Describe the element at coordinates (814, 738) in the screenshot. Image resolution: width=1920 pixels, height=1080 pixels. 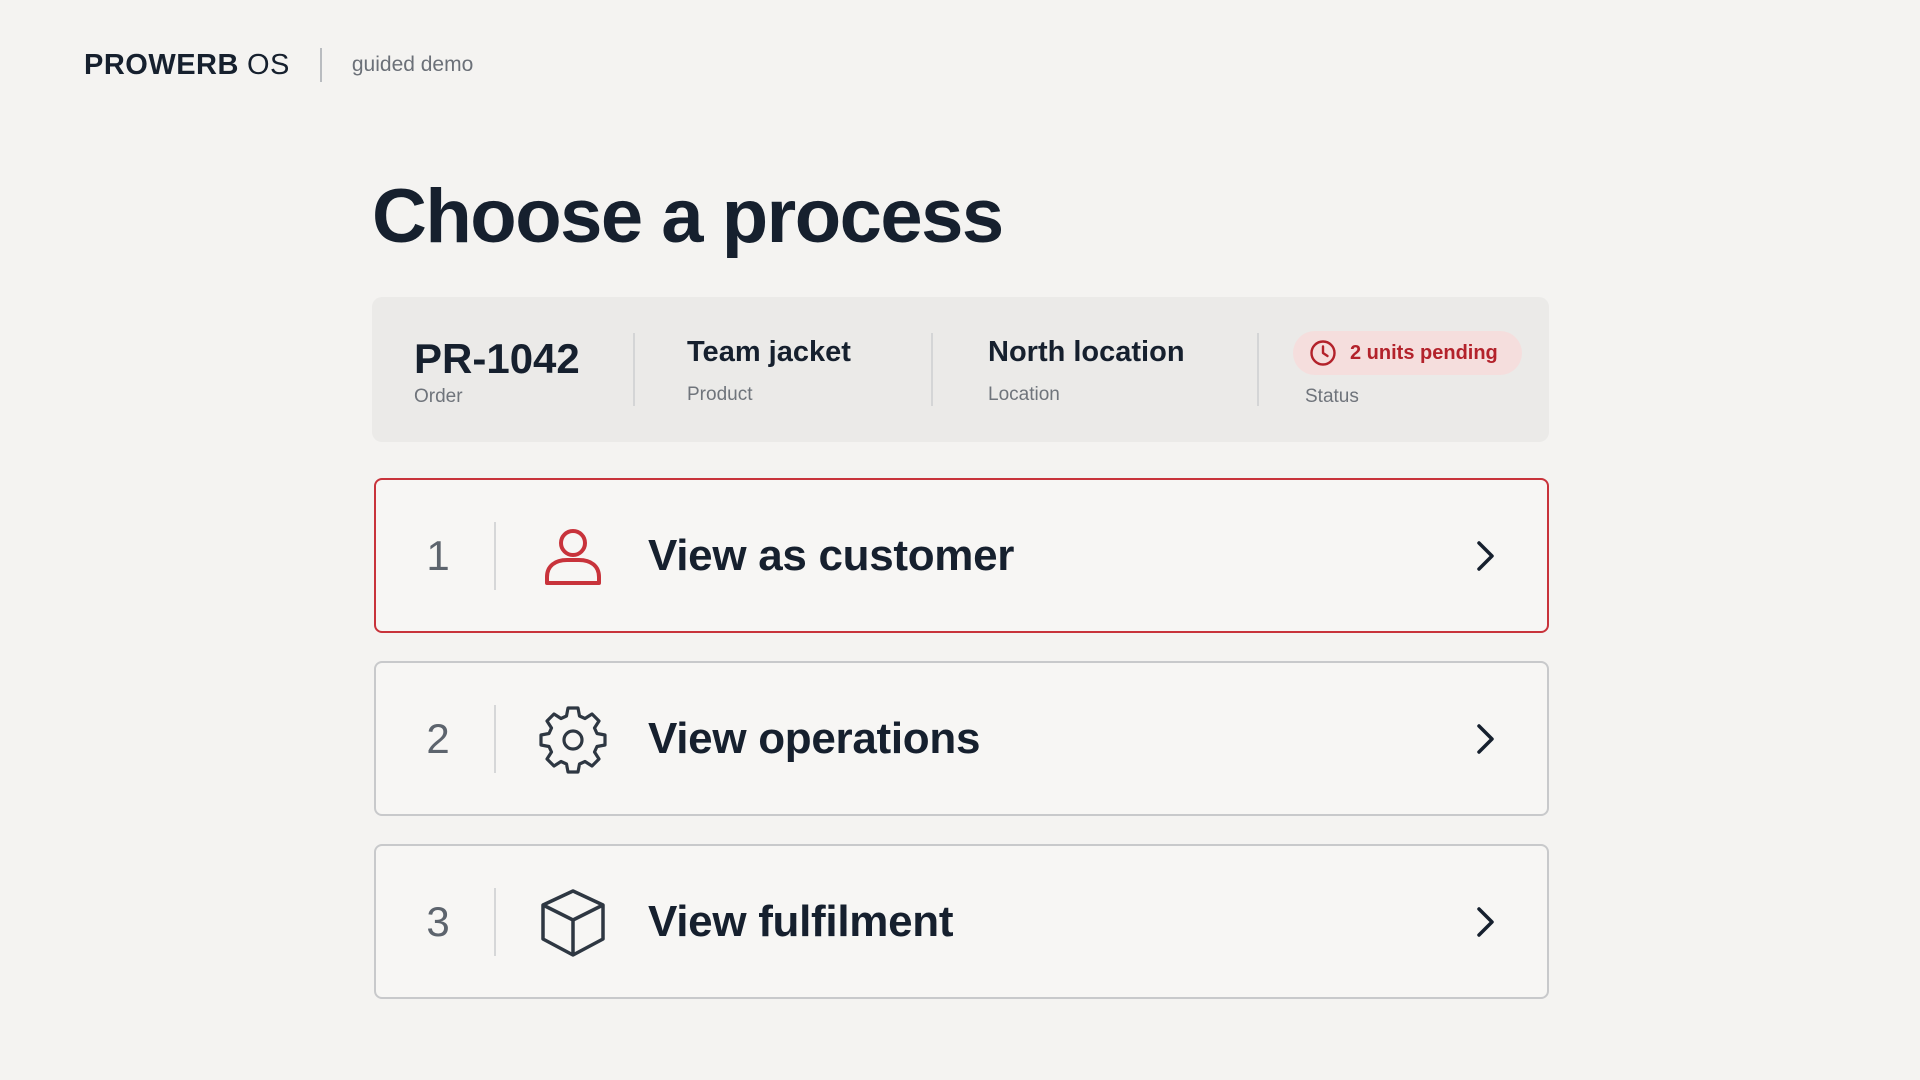
I see `process-label: View operations` at that location.